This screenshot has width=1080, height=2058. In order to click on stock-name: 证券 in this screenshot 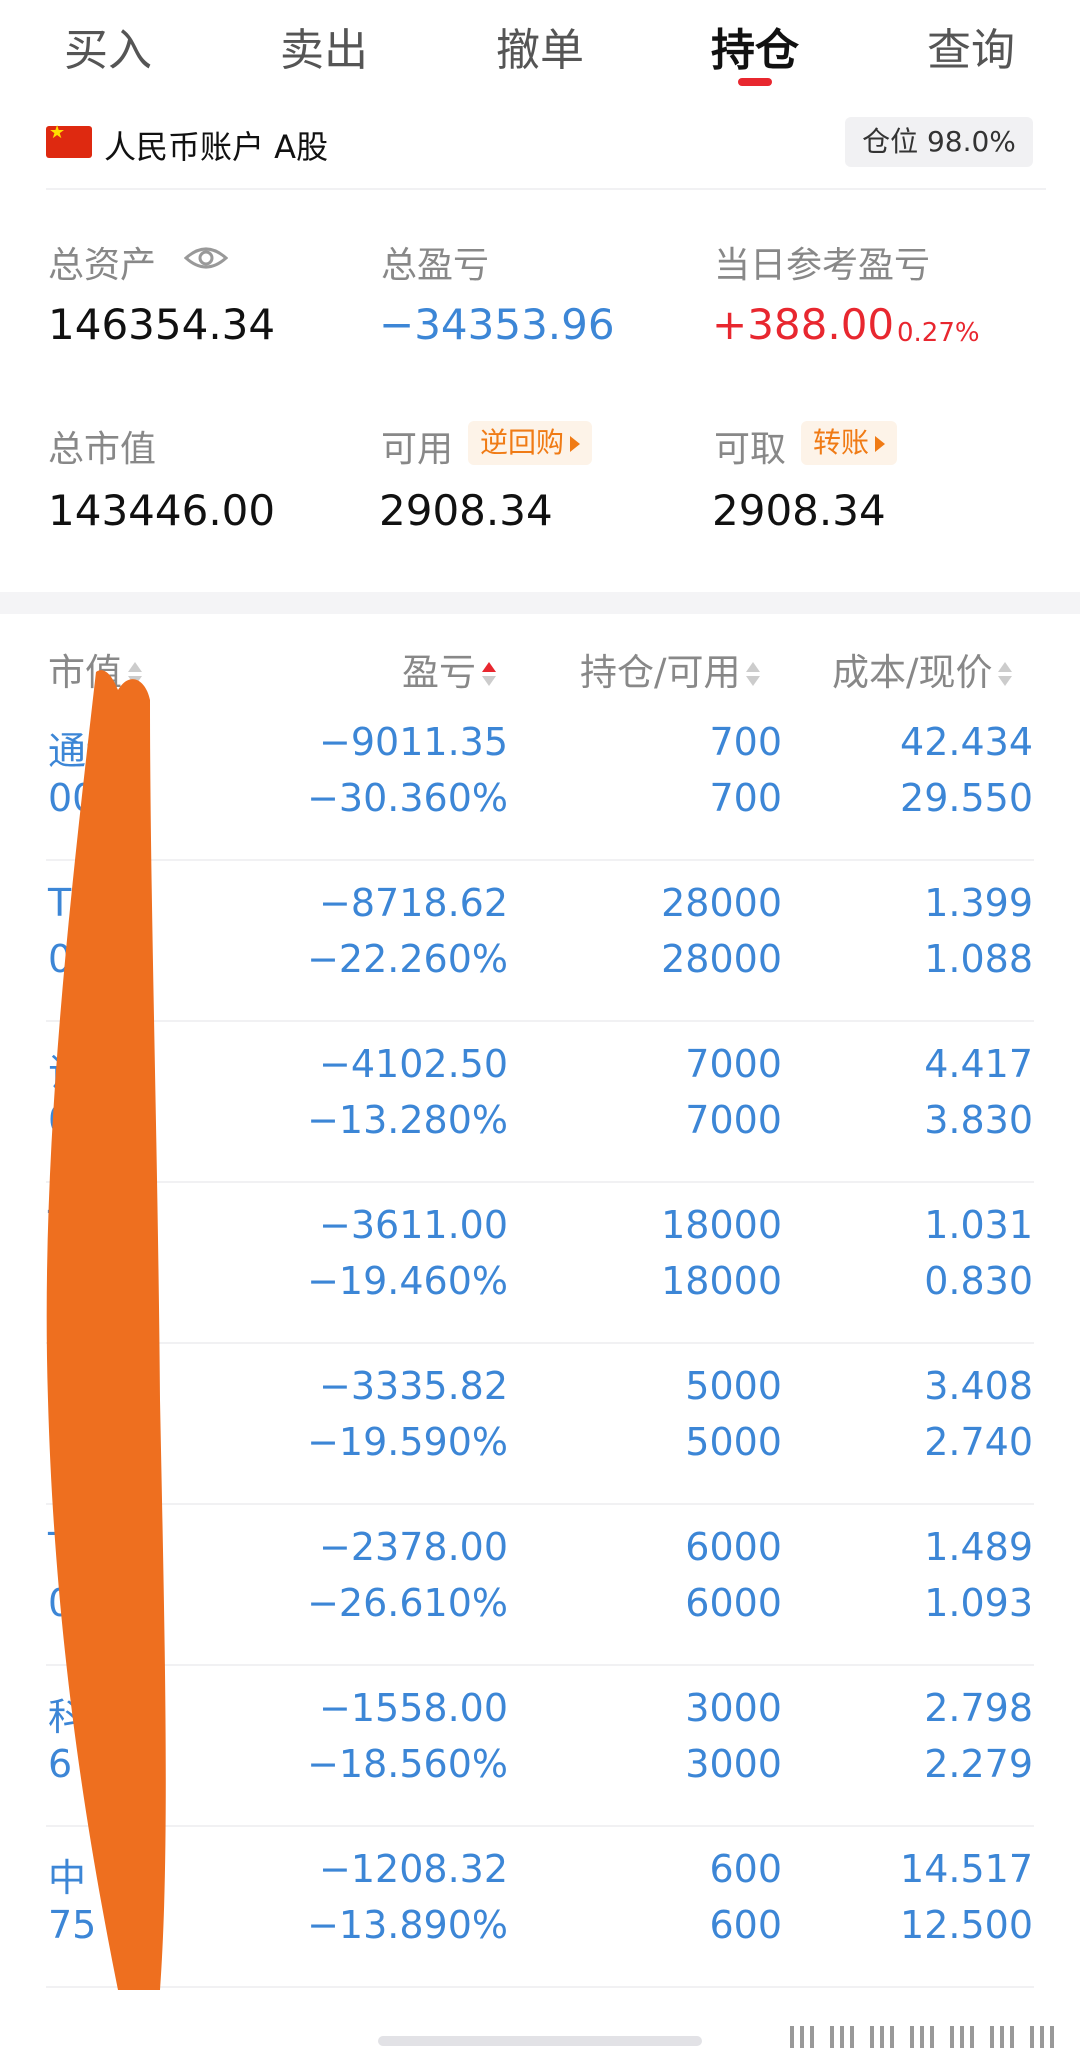, I will do `click(86, 1073)`.